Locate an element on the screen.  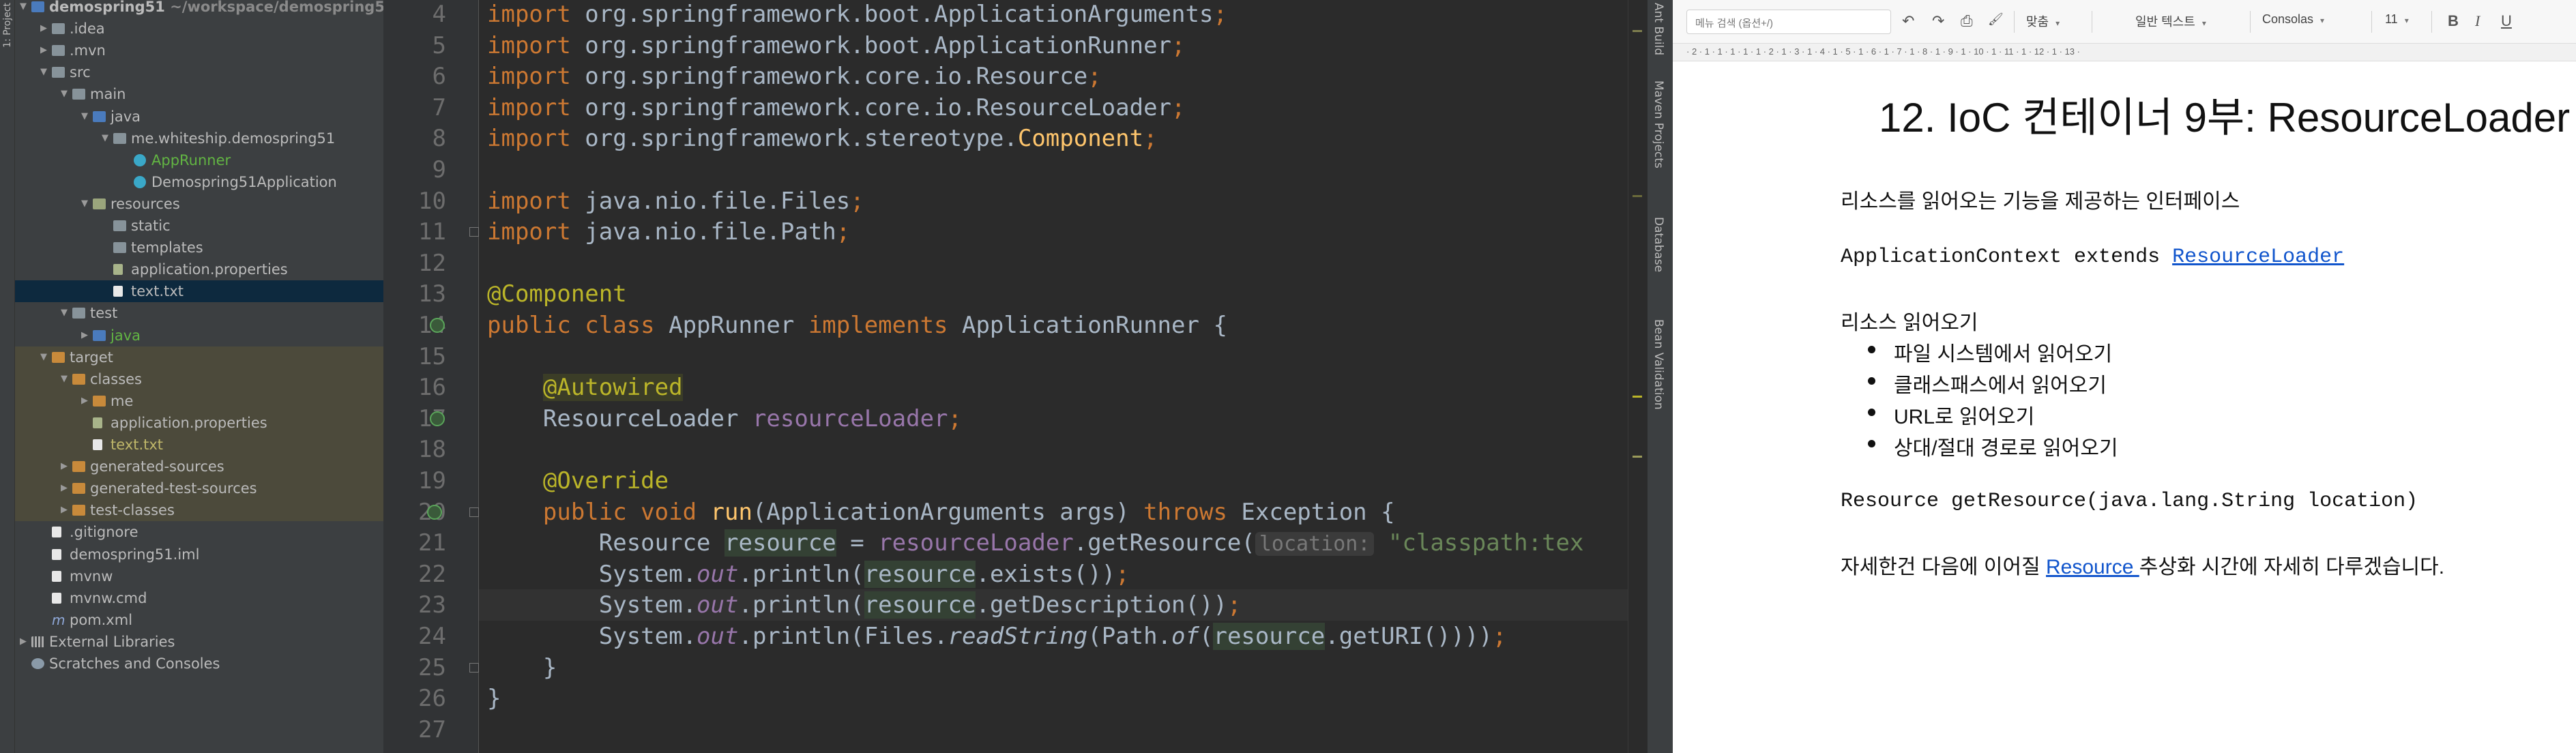
override-gutter-icon is located at coordinates (434, 512).